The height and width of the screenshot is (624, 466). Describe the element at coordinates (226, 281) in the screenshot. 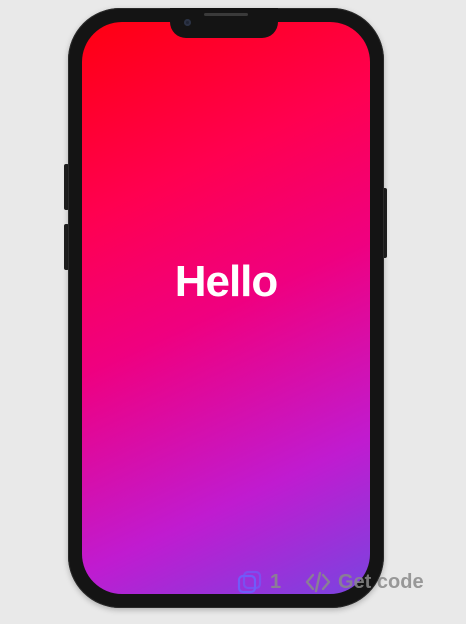

I see `hello-heading: Hello` at that location.